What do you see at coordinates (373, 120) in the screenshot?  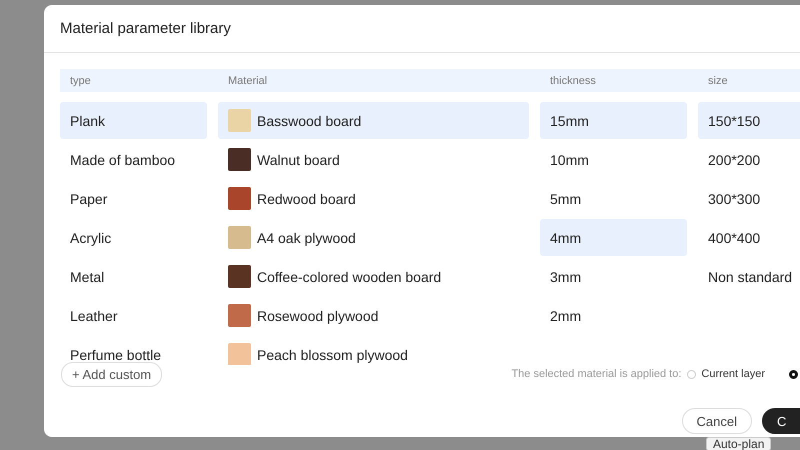 I see `list-item: Basswood board` at bounding box center [373, 120].